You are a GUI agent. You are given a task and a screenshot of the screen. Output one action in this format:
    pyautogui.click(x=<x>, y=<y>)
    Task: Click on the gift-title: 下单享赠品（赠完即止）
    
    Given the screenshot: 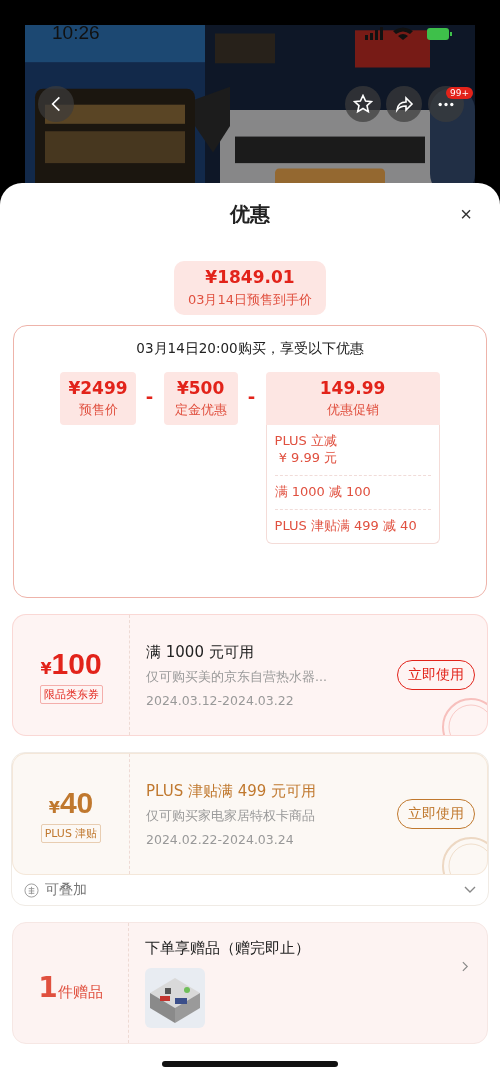 What is the action you would take?
    pyautogui.click(x=228, y=948)
    